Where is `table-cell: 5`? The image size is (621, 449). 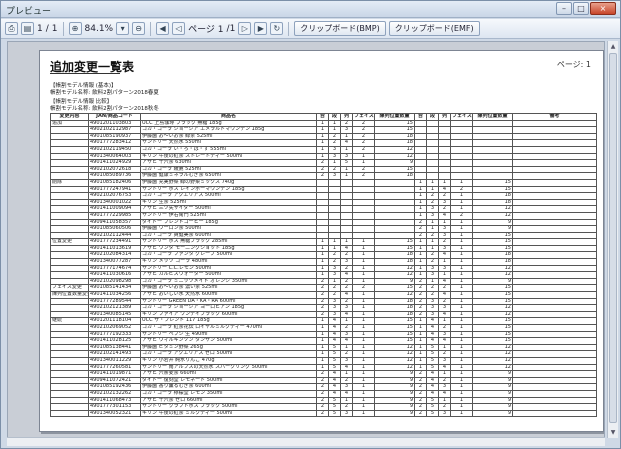 table-cell: 5 is located at coordinates (432, 354).